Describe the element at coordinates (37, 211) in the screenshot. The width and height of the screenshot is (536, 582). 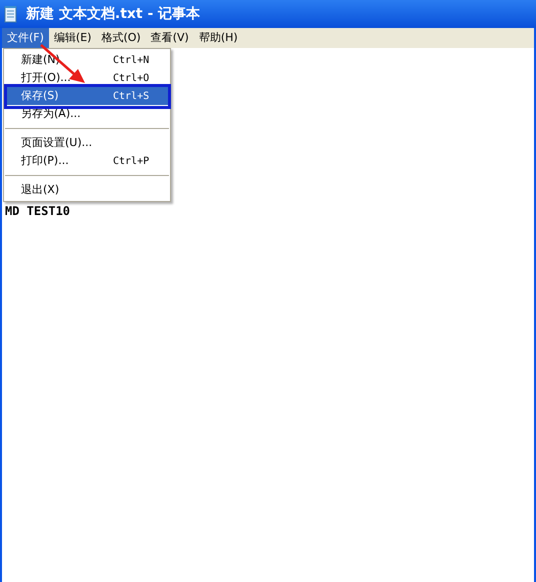
I see `document-text: MD TEST10` at that location.